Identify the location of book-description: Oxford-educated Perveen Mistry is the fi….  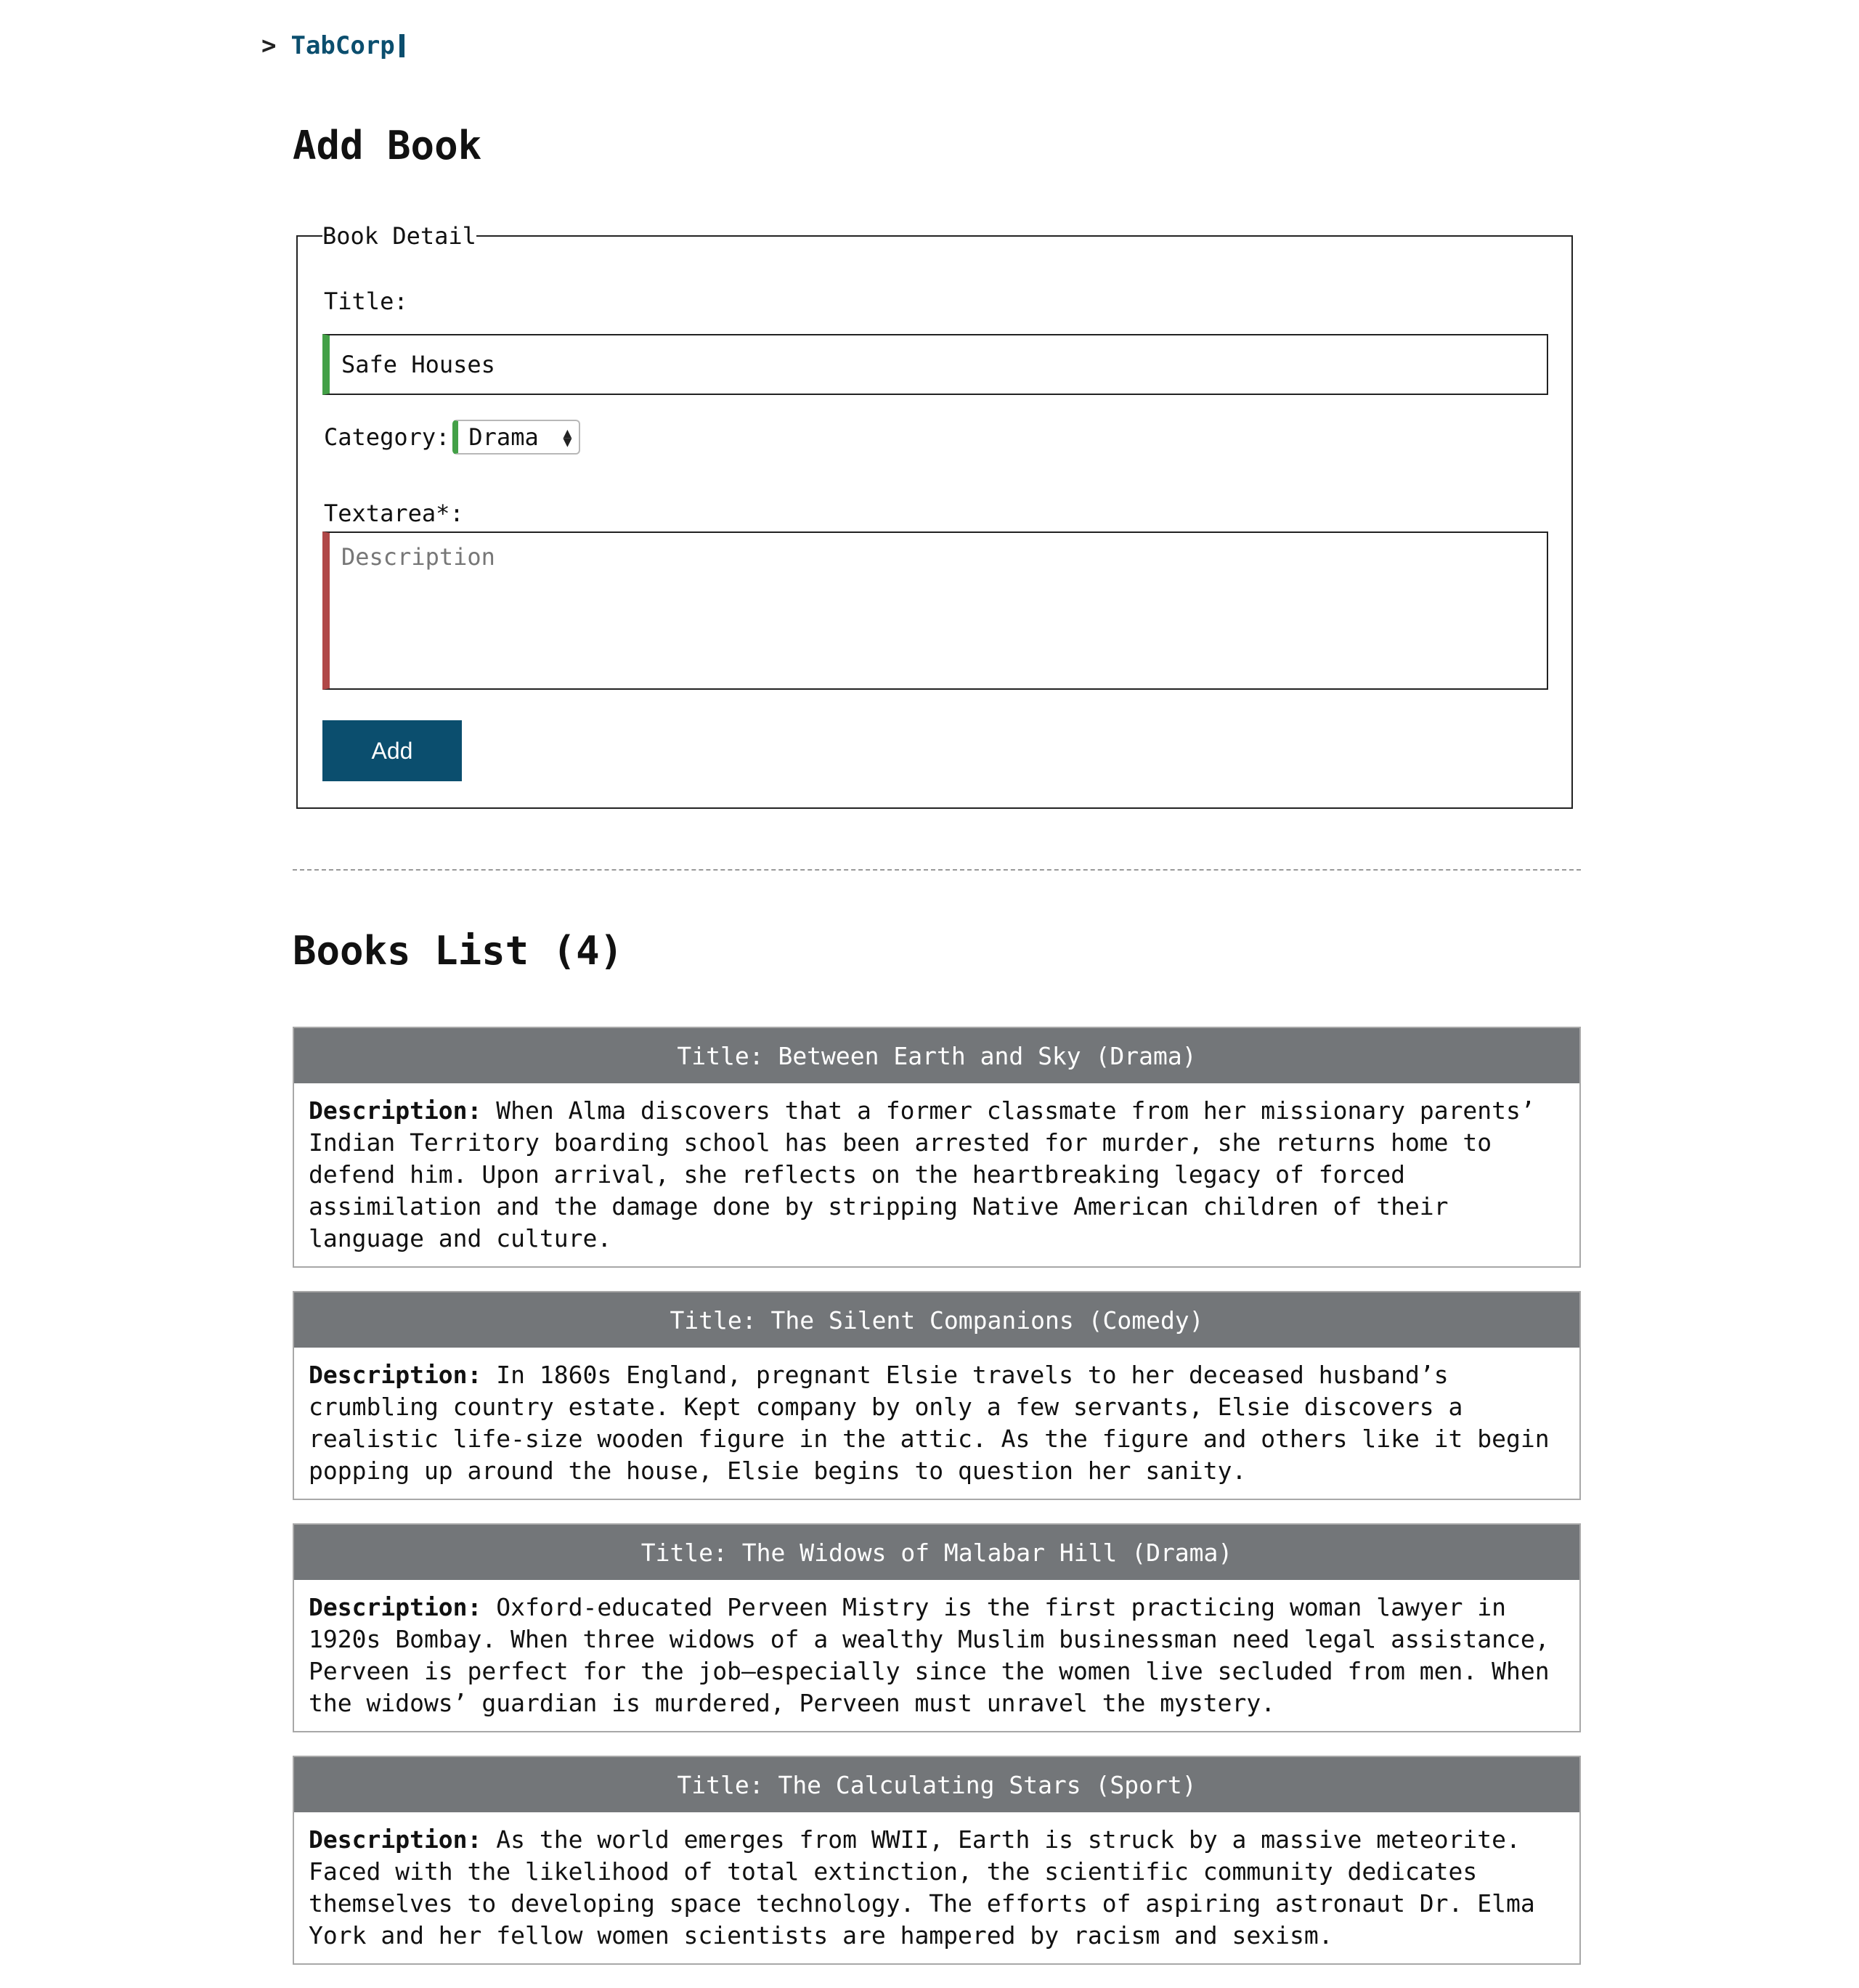
(929, 1655).